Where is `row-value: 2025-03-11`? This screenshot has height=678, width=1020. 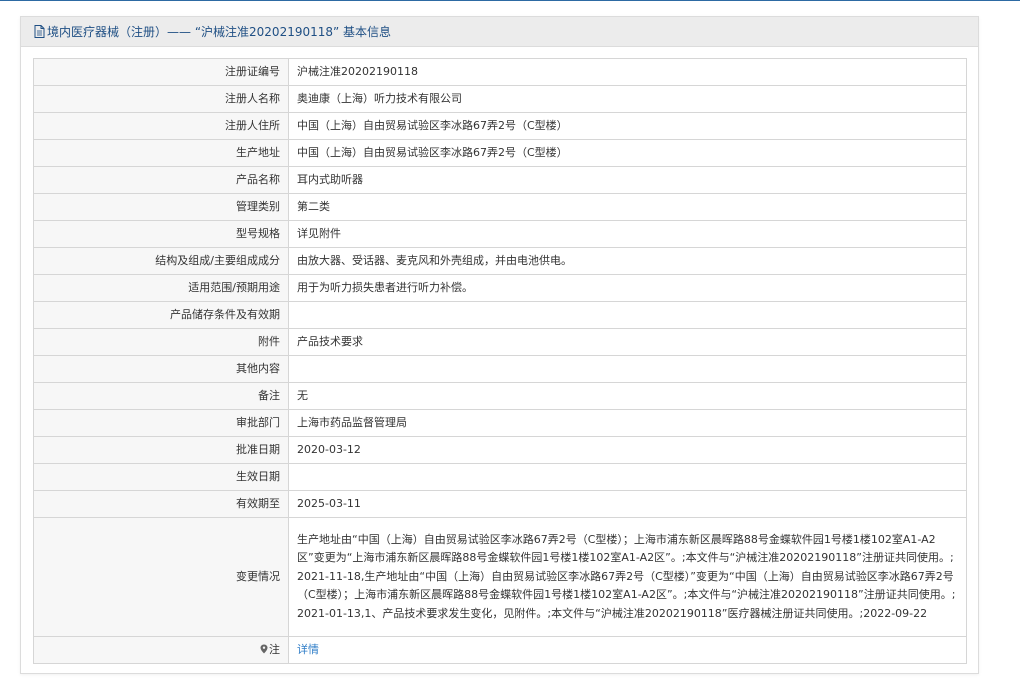 row-value: 2025-03-11 is located at coordinates (627, 504).